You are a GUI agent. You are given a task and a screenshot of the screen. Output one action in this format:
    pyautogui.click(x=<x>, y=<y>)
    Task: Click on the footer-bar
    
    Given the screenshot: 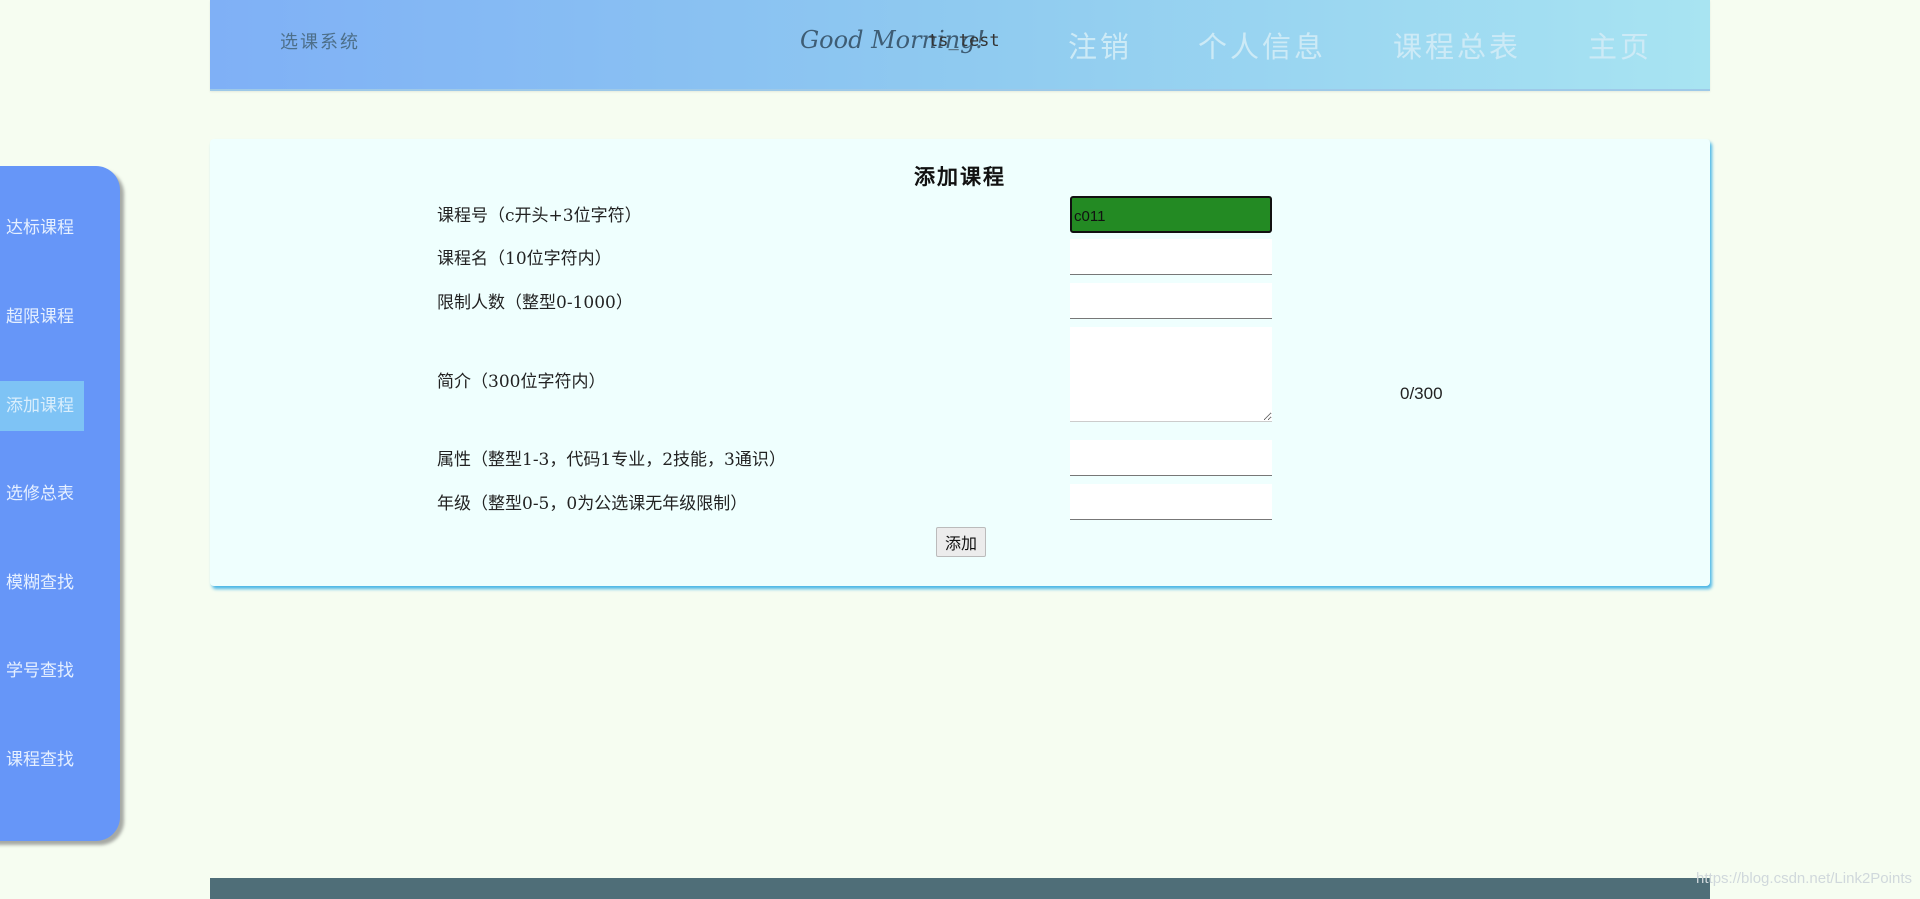 What is the action you would take?
    pyautogui.click(x=960, y=888)
    